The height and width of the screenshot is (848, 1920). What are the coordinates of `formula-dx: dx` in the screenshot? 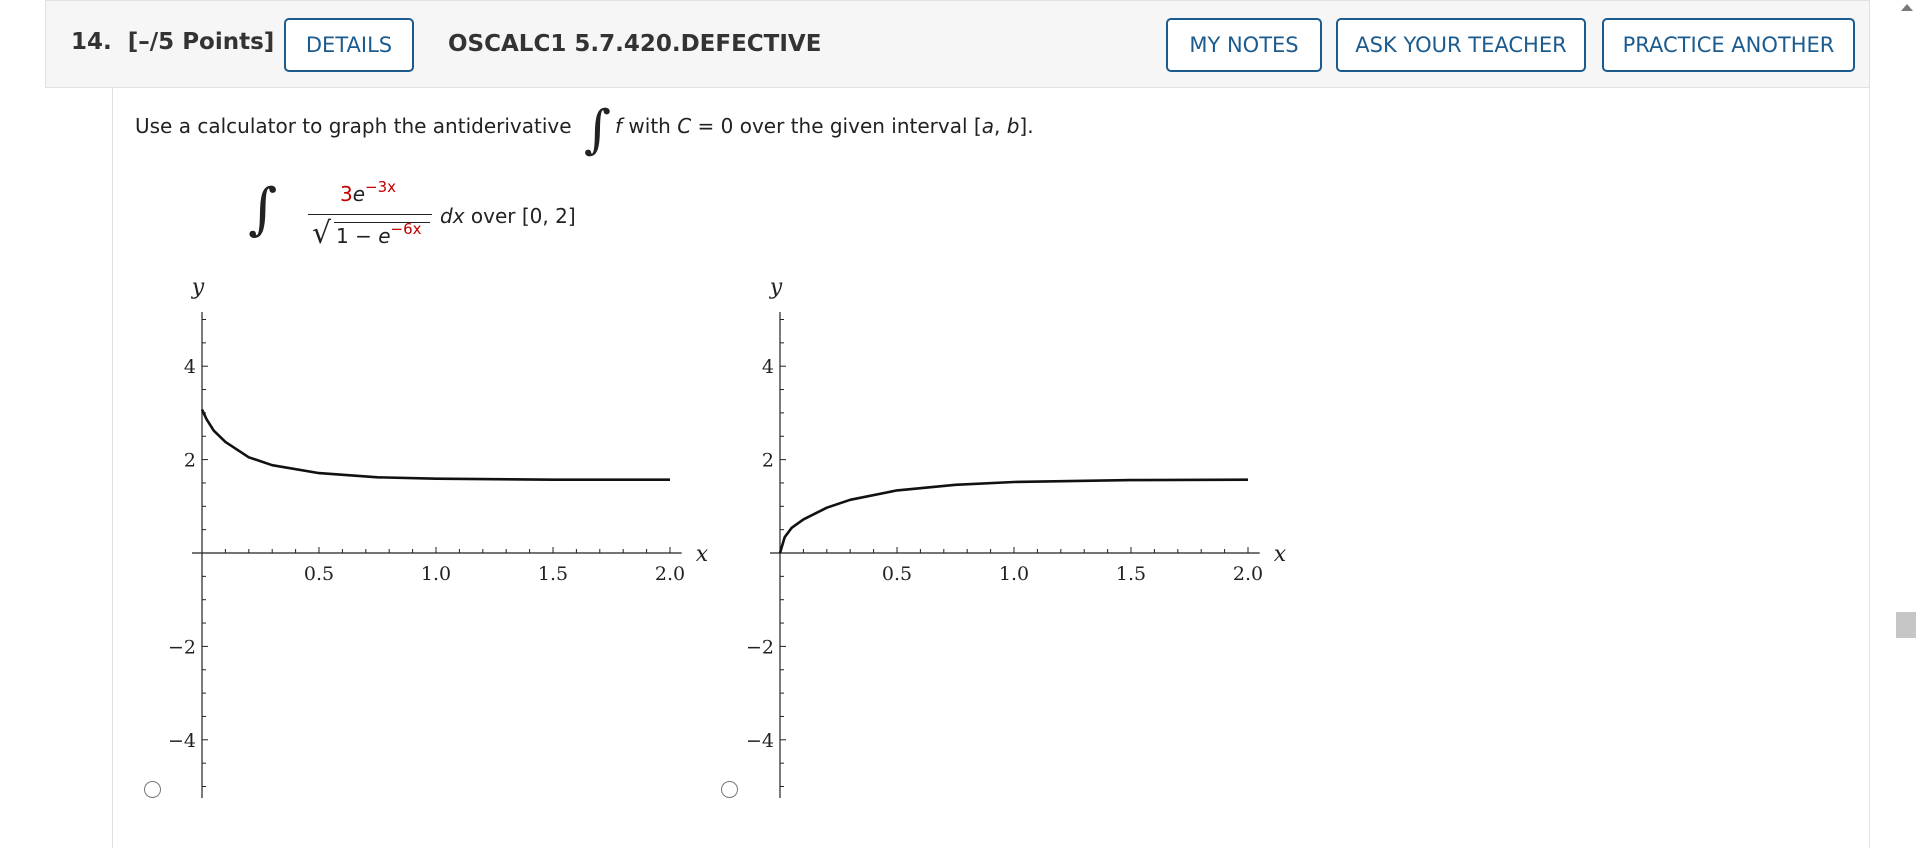 It's located at (452, 216).